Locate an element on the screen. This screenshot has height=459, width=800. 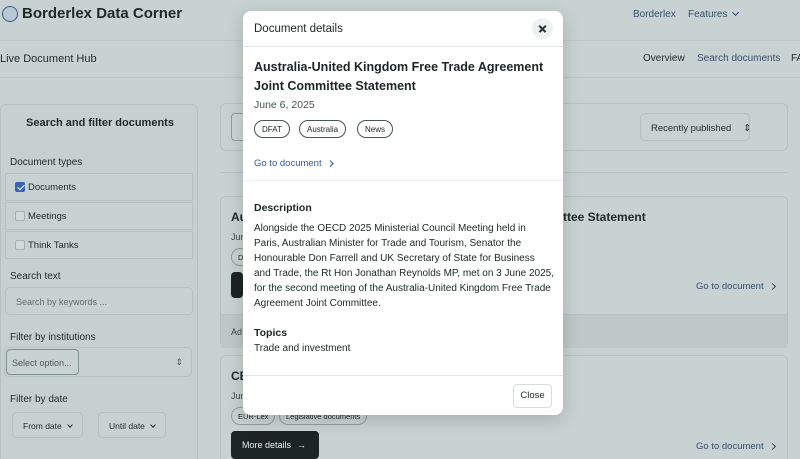
tag-australia: Australia is located at coordinates (323, 129).